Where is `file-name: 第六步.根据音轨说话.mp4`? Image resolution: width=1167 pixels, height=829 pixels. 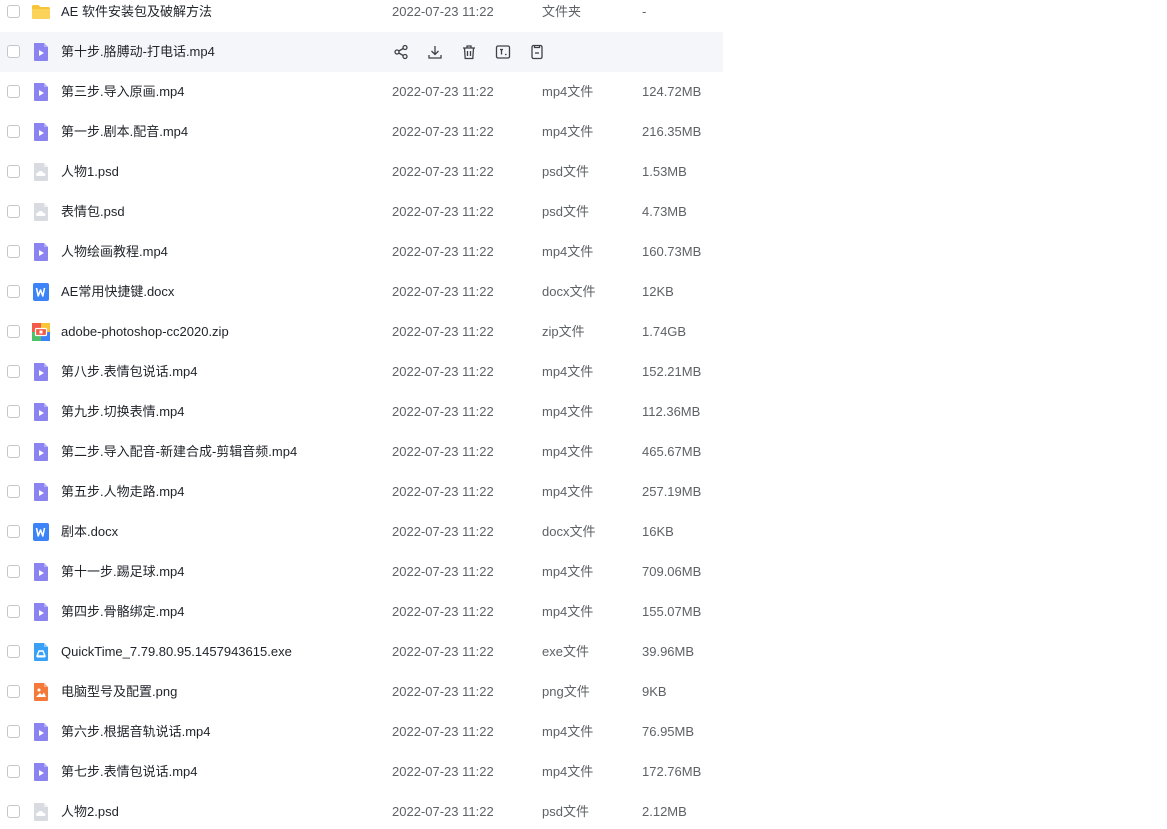 file-name: 第六步.根据音轨说话.mp4 is located at coordinates (136, 732).